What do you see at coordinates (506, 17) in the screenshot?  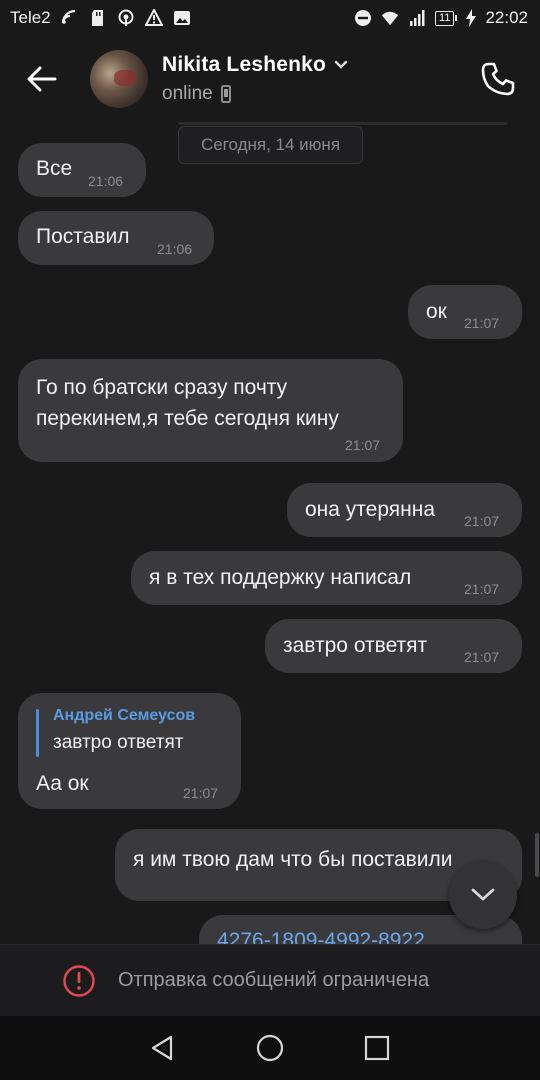 I see `clock: 22:02` at bounding box center [506, 17].